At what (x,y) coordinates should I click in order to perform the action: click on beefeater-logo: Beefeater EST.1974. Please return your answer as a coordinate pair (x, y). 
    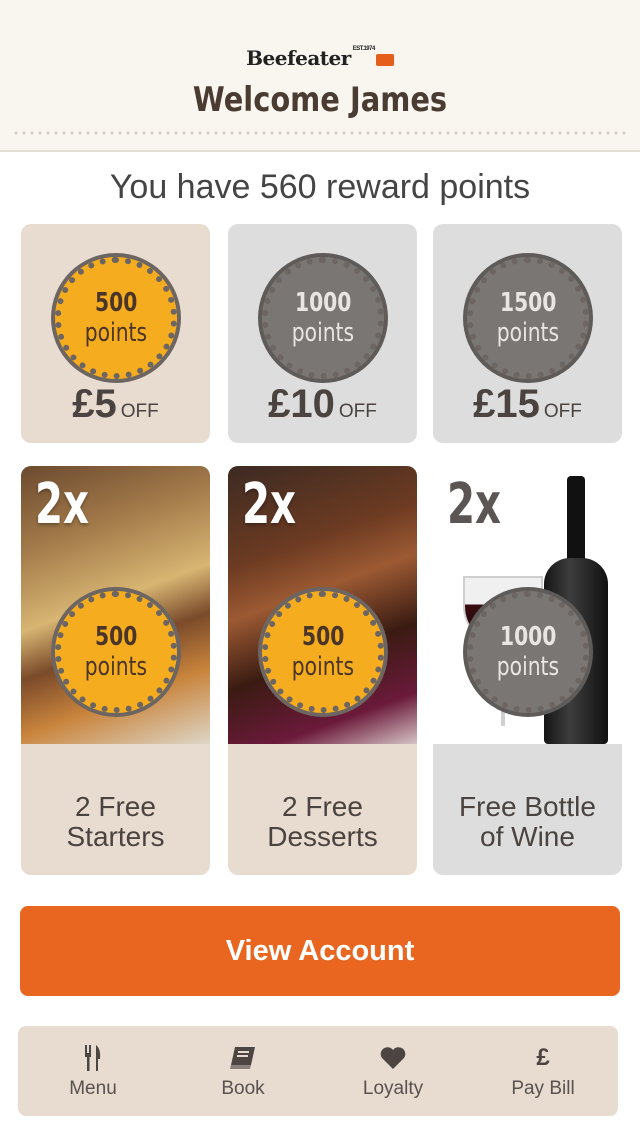
    Looking at the image, I should click on (320, 58).